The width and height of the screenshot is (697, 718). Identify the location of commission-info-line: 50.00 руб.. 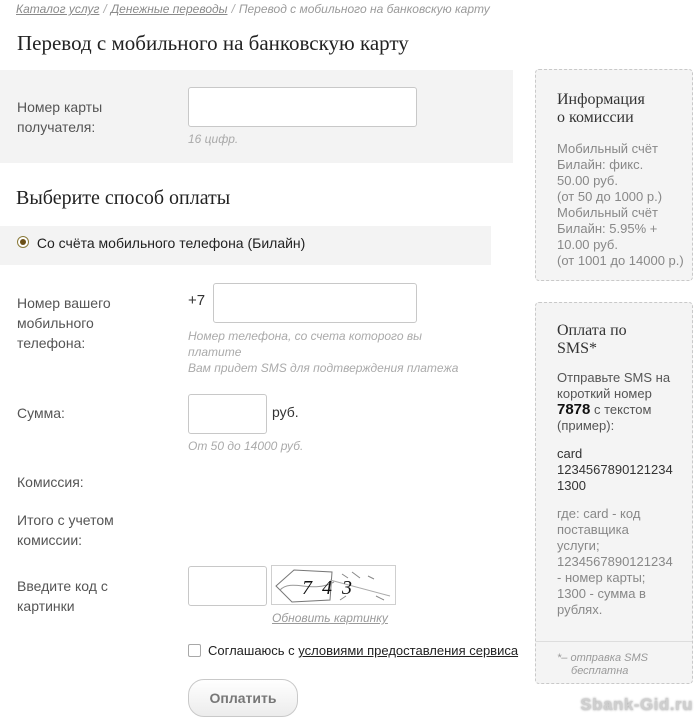
(587, 180).